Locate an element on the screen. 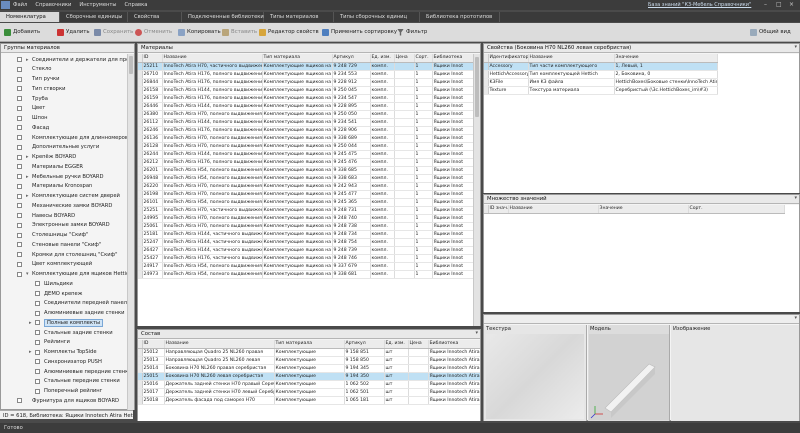 The height and width of the screenshot is (433, 800). tree-item: Шильдики is located at coordinates (51, 283).